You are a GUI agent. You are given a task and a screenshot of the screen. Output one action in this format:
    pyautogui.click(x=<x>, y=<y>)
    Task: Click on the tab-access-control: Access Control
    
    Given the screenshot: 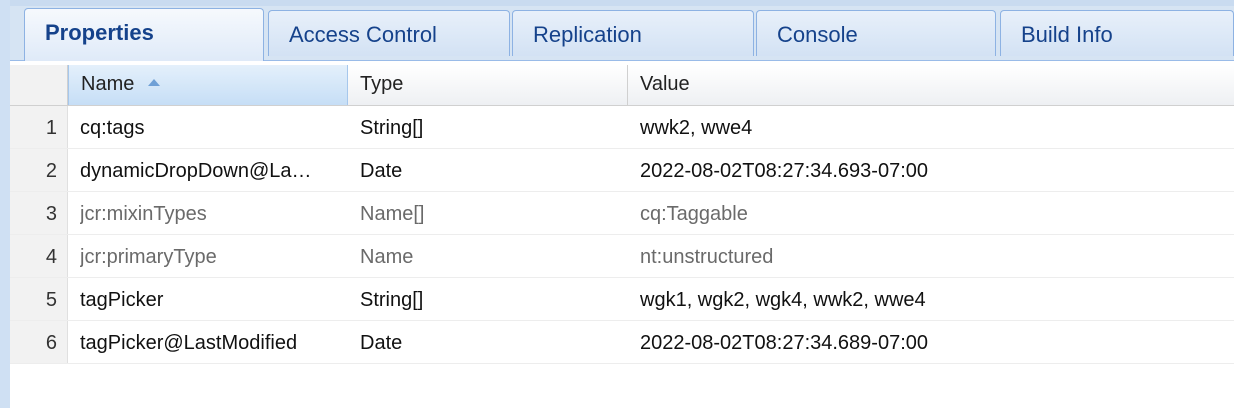 What is the action you would take?
    pyautogui.click(x=389, y=33)
    